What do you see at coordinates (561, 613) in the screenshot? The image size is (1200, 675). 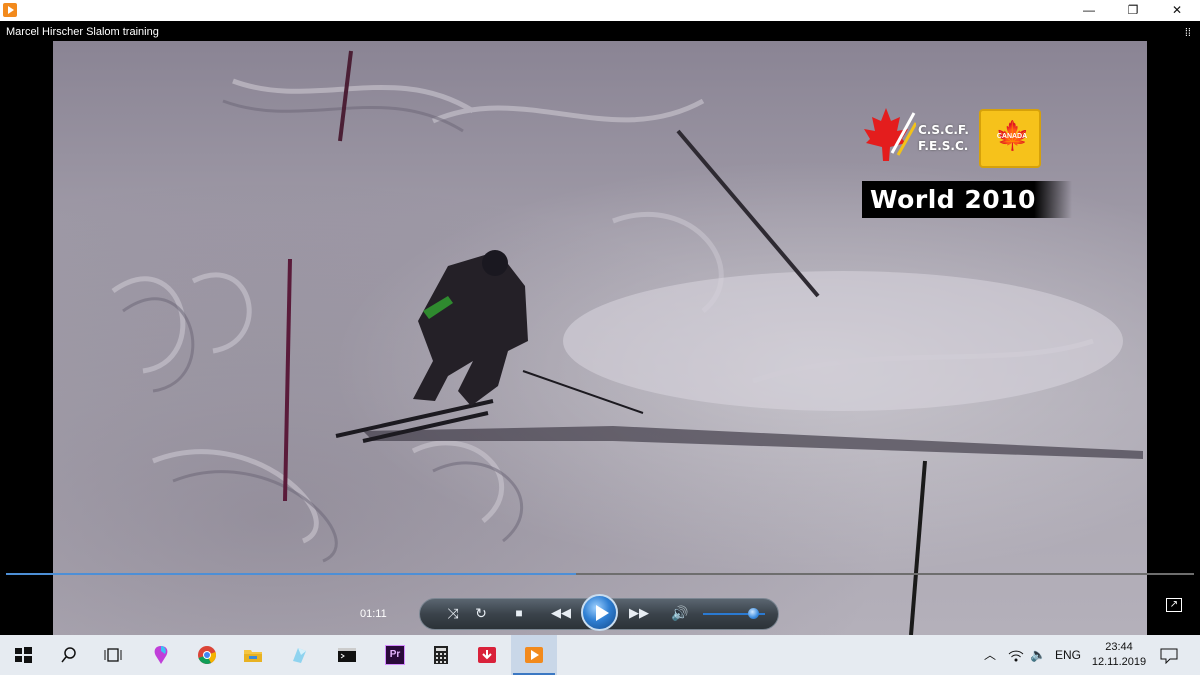 I see `previous-icon: ◀◀` at bounding box center [561, 613].